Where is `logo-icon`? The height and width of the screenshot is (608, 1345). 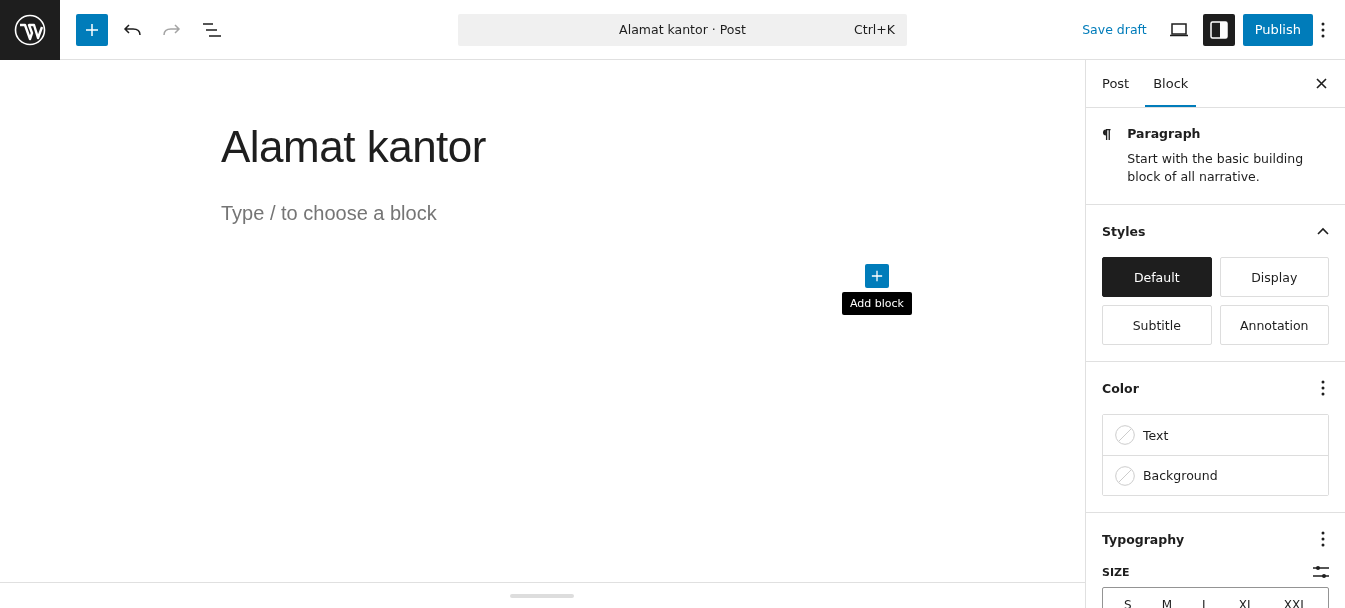 logo-icon is located at coordinates (30, 30).